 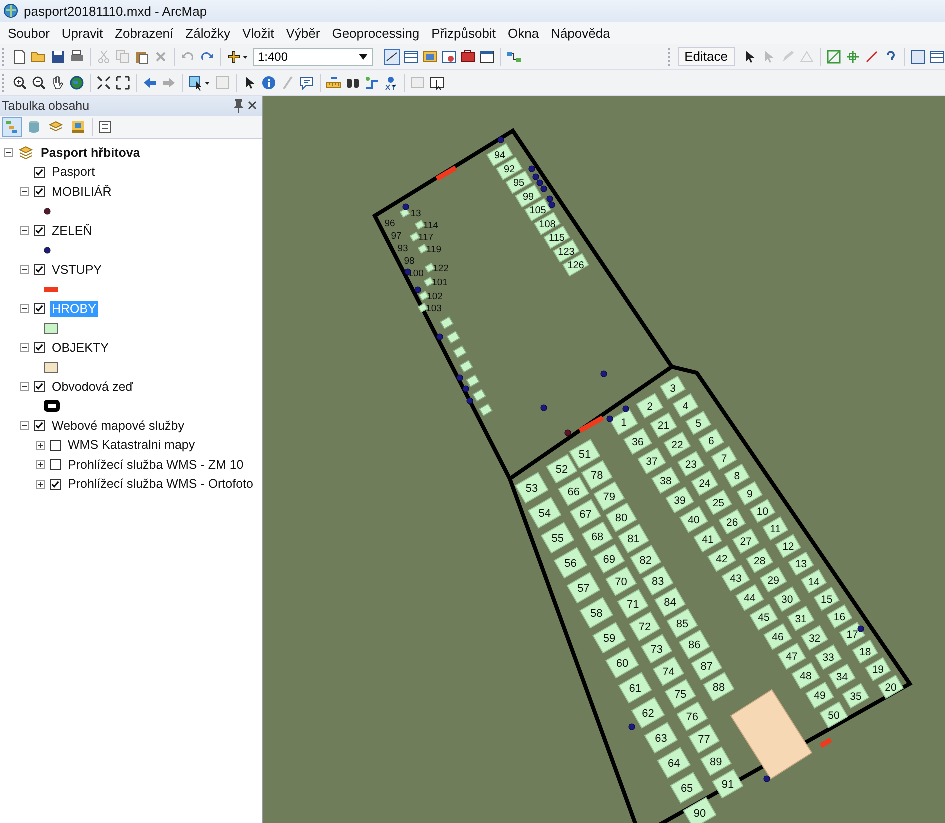 What do you see at coordinates (621, 518) in the screenshot?
I see `grave-number: 80` at bounding box center [621, 518].